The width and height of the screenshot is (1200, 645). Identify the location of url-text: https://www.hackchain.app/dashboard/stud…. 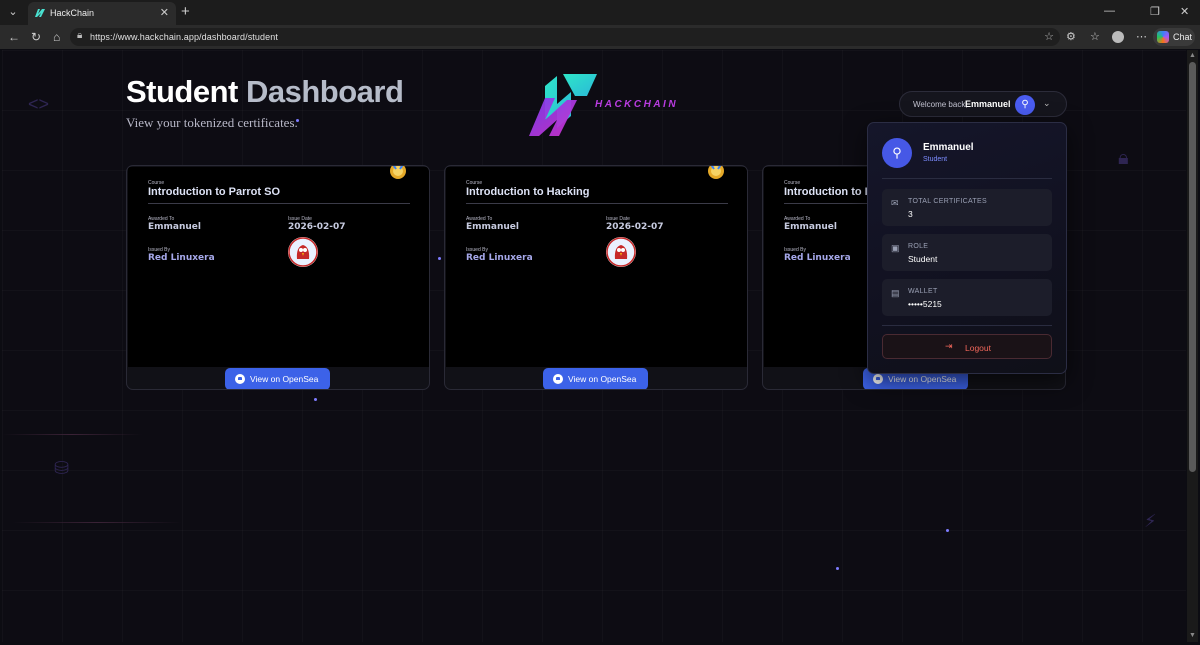
(184, 37).